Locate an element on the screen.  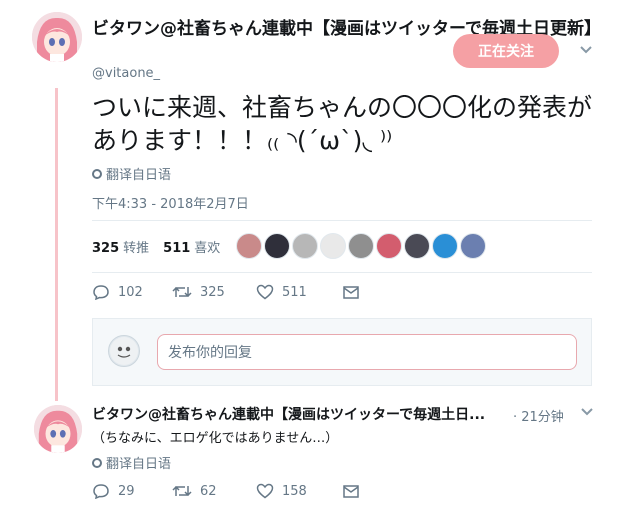
following-button: 正在关注 is located at coordinates (506, 51).